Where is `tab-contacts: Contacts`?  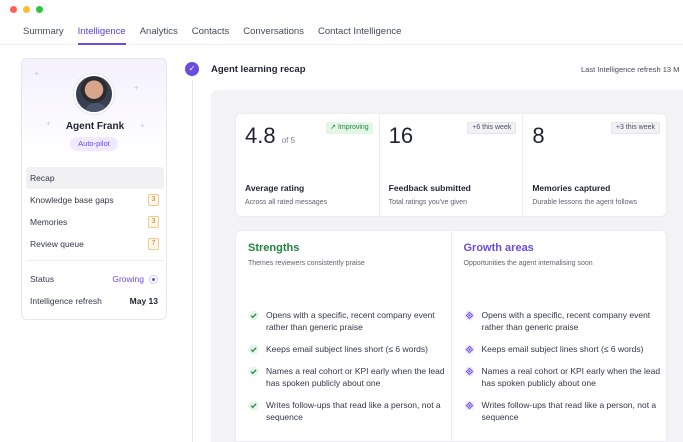 tab-contacts: Contacts is located at coordinates (211, 31).